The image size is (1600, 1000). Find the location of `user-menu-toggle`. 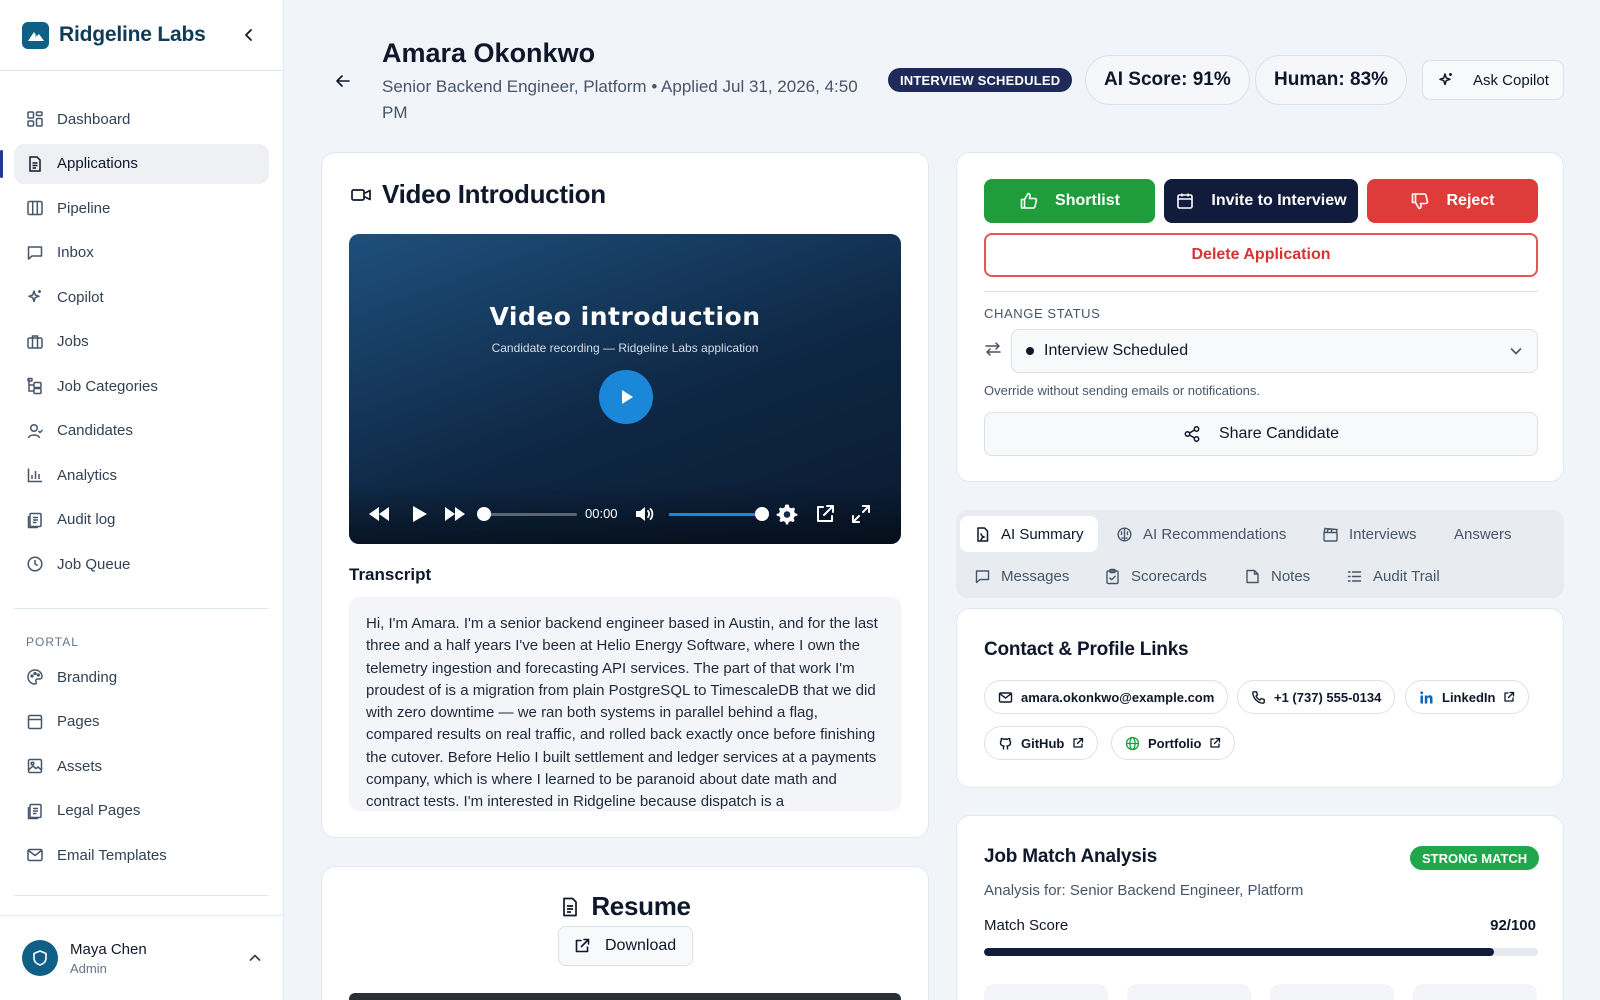

user-menu-toggle is located at coordinates (255, 958).